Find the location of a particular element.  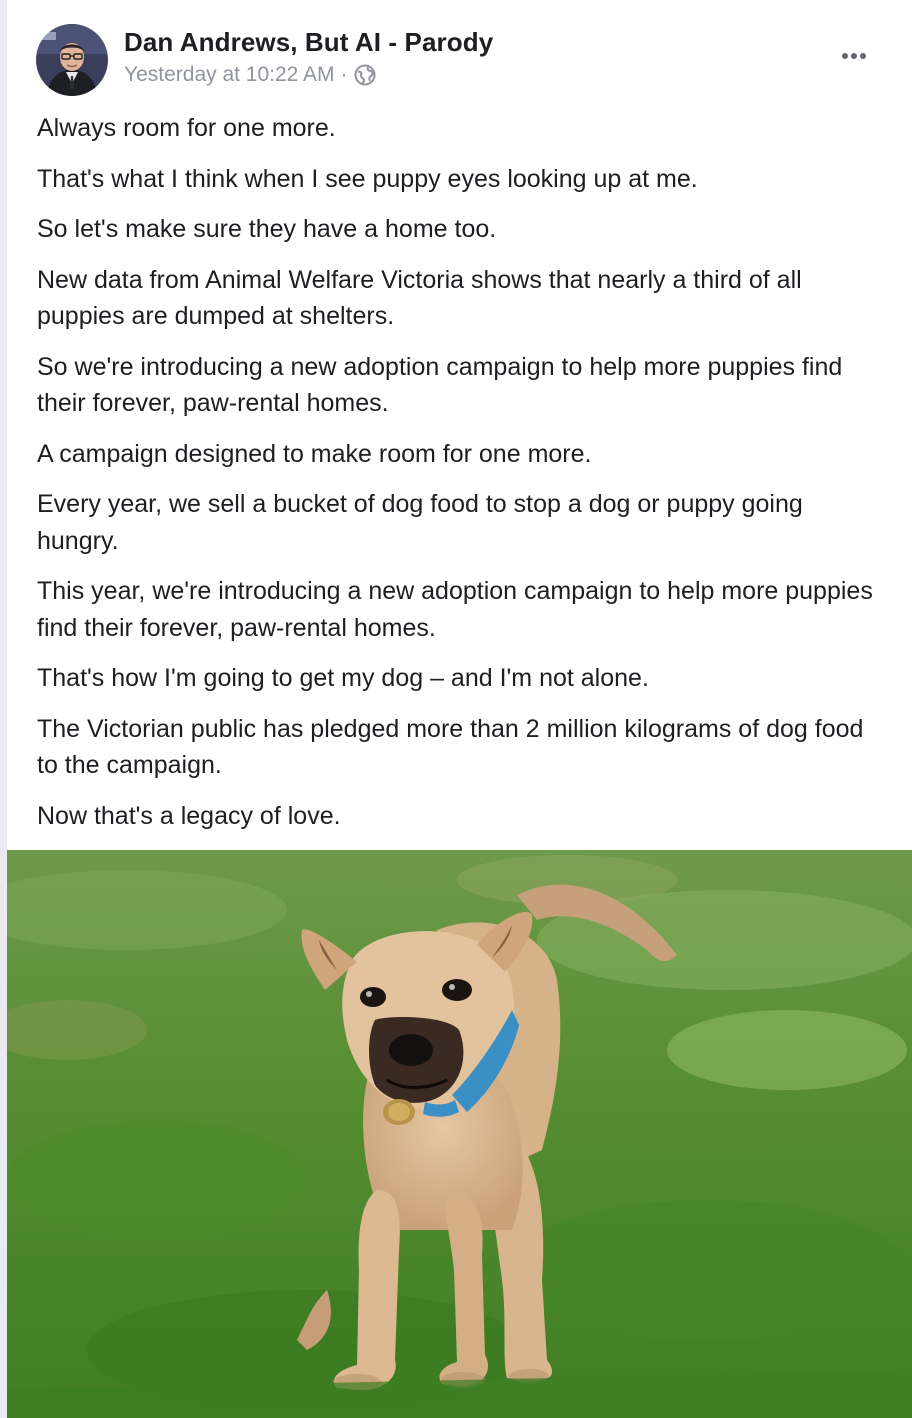

author-name: Dan Andrews, But AI - Parody is located at coordinates (308, 42).